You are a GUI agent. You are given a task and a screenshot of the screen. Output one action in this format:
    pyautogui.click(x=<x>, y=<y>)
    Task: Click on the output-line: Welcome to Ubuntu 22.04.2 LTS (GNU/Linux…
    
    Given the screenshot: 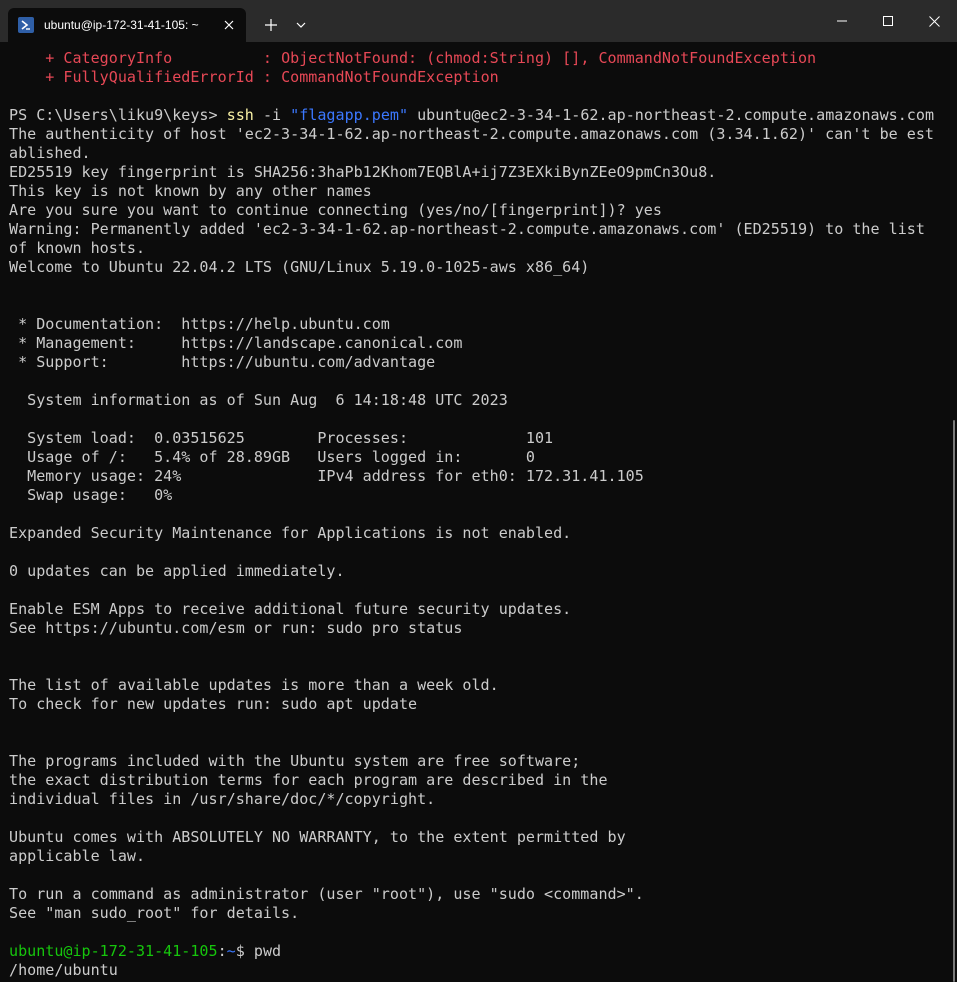 What is the action you would take?
    pyautogui.click(x=299, y=267)
    